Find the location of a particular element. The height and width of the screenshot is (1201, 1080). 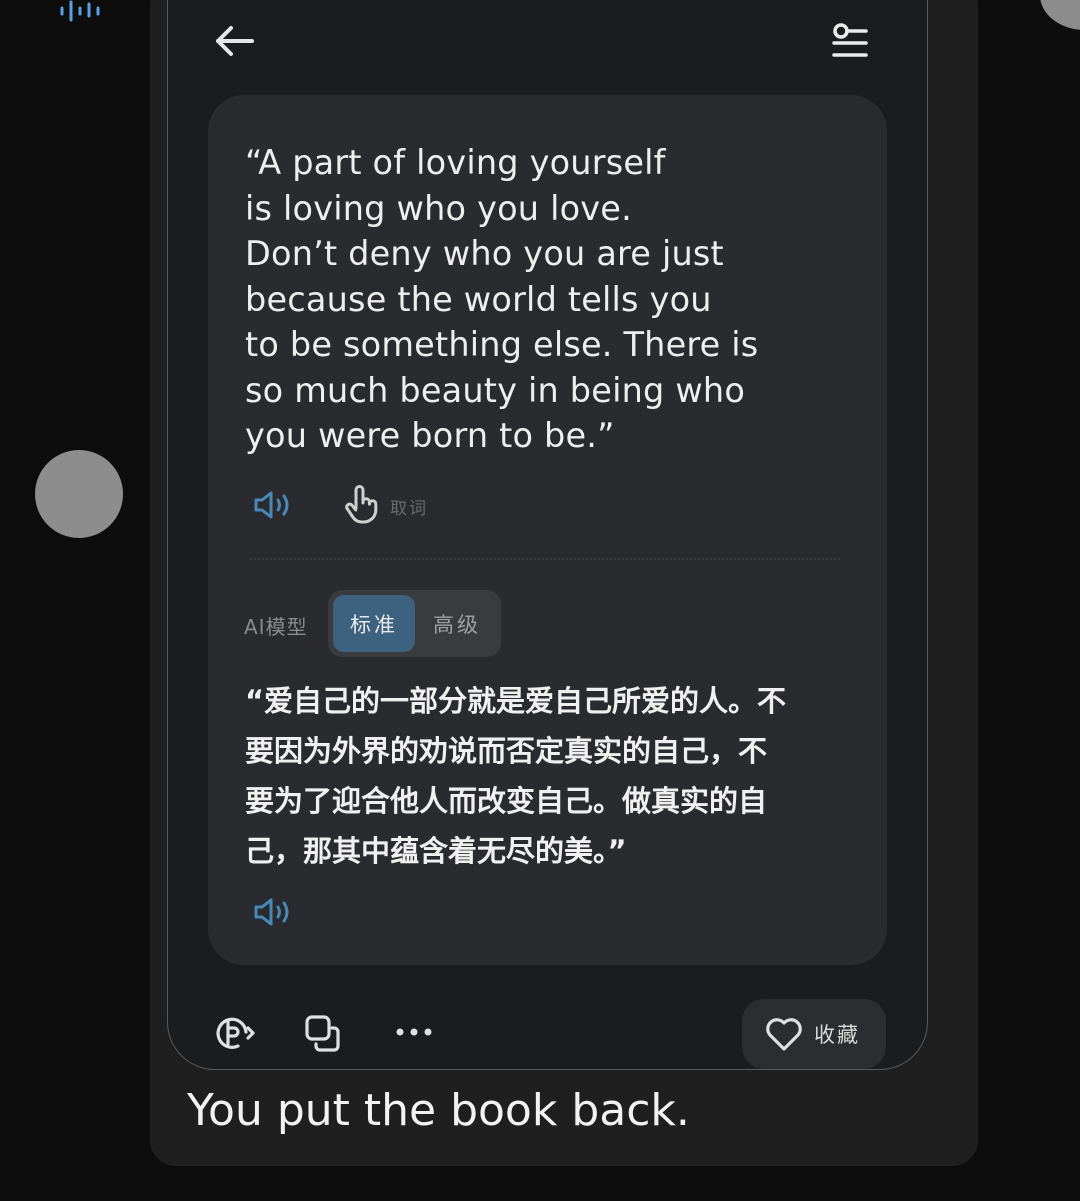

copy-icon is located at coordinates (324, 1032).